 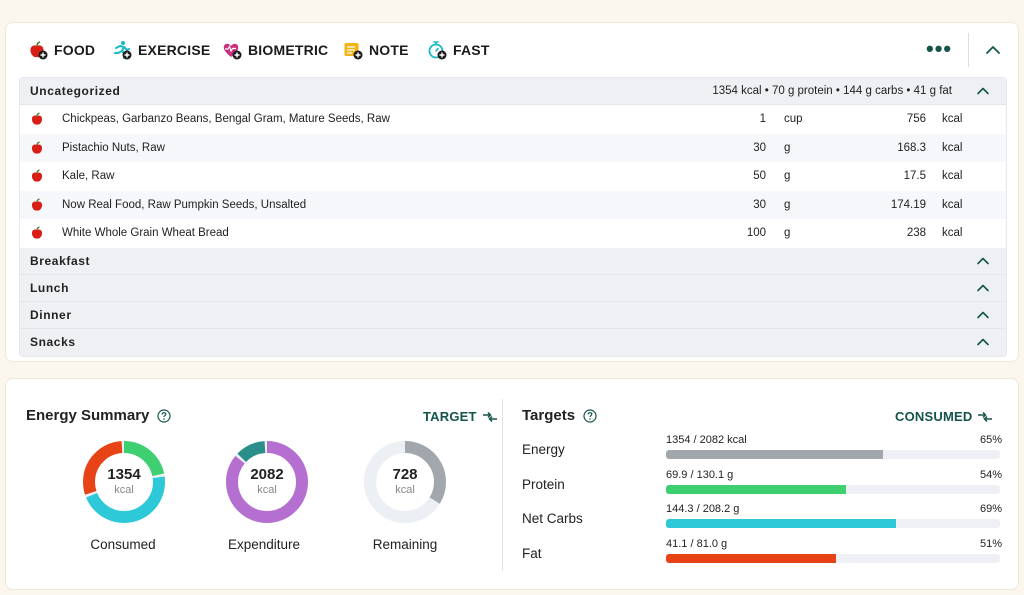 I want to click on food-calories: 756, so click(x=916, y=119).